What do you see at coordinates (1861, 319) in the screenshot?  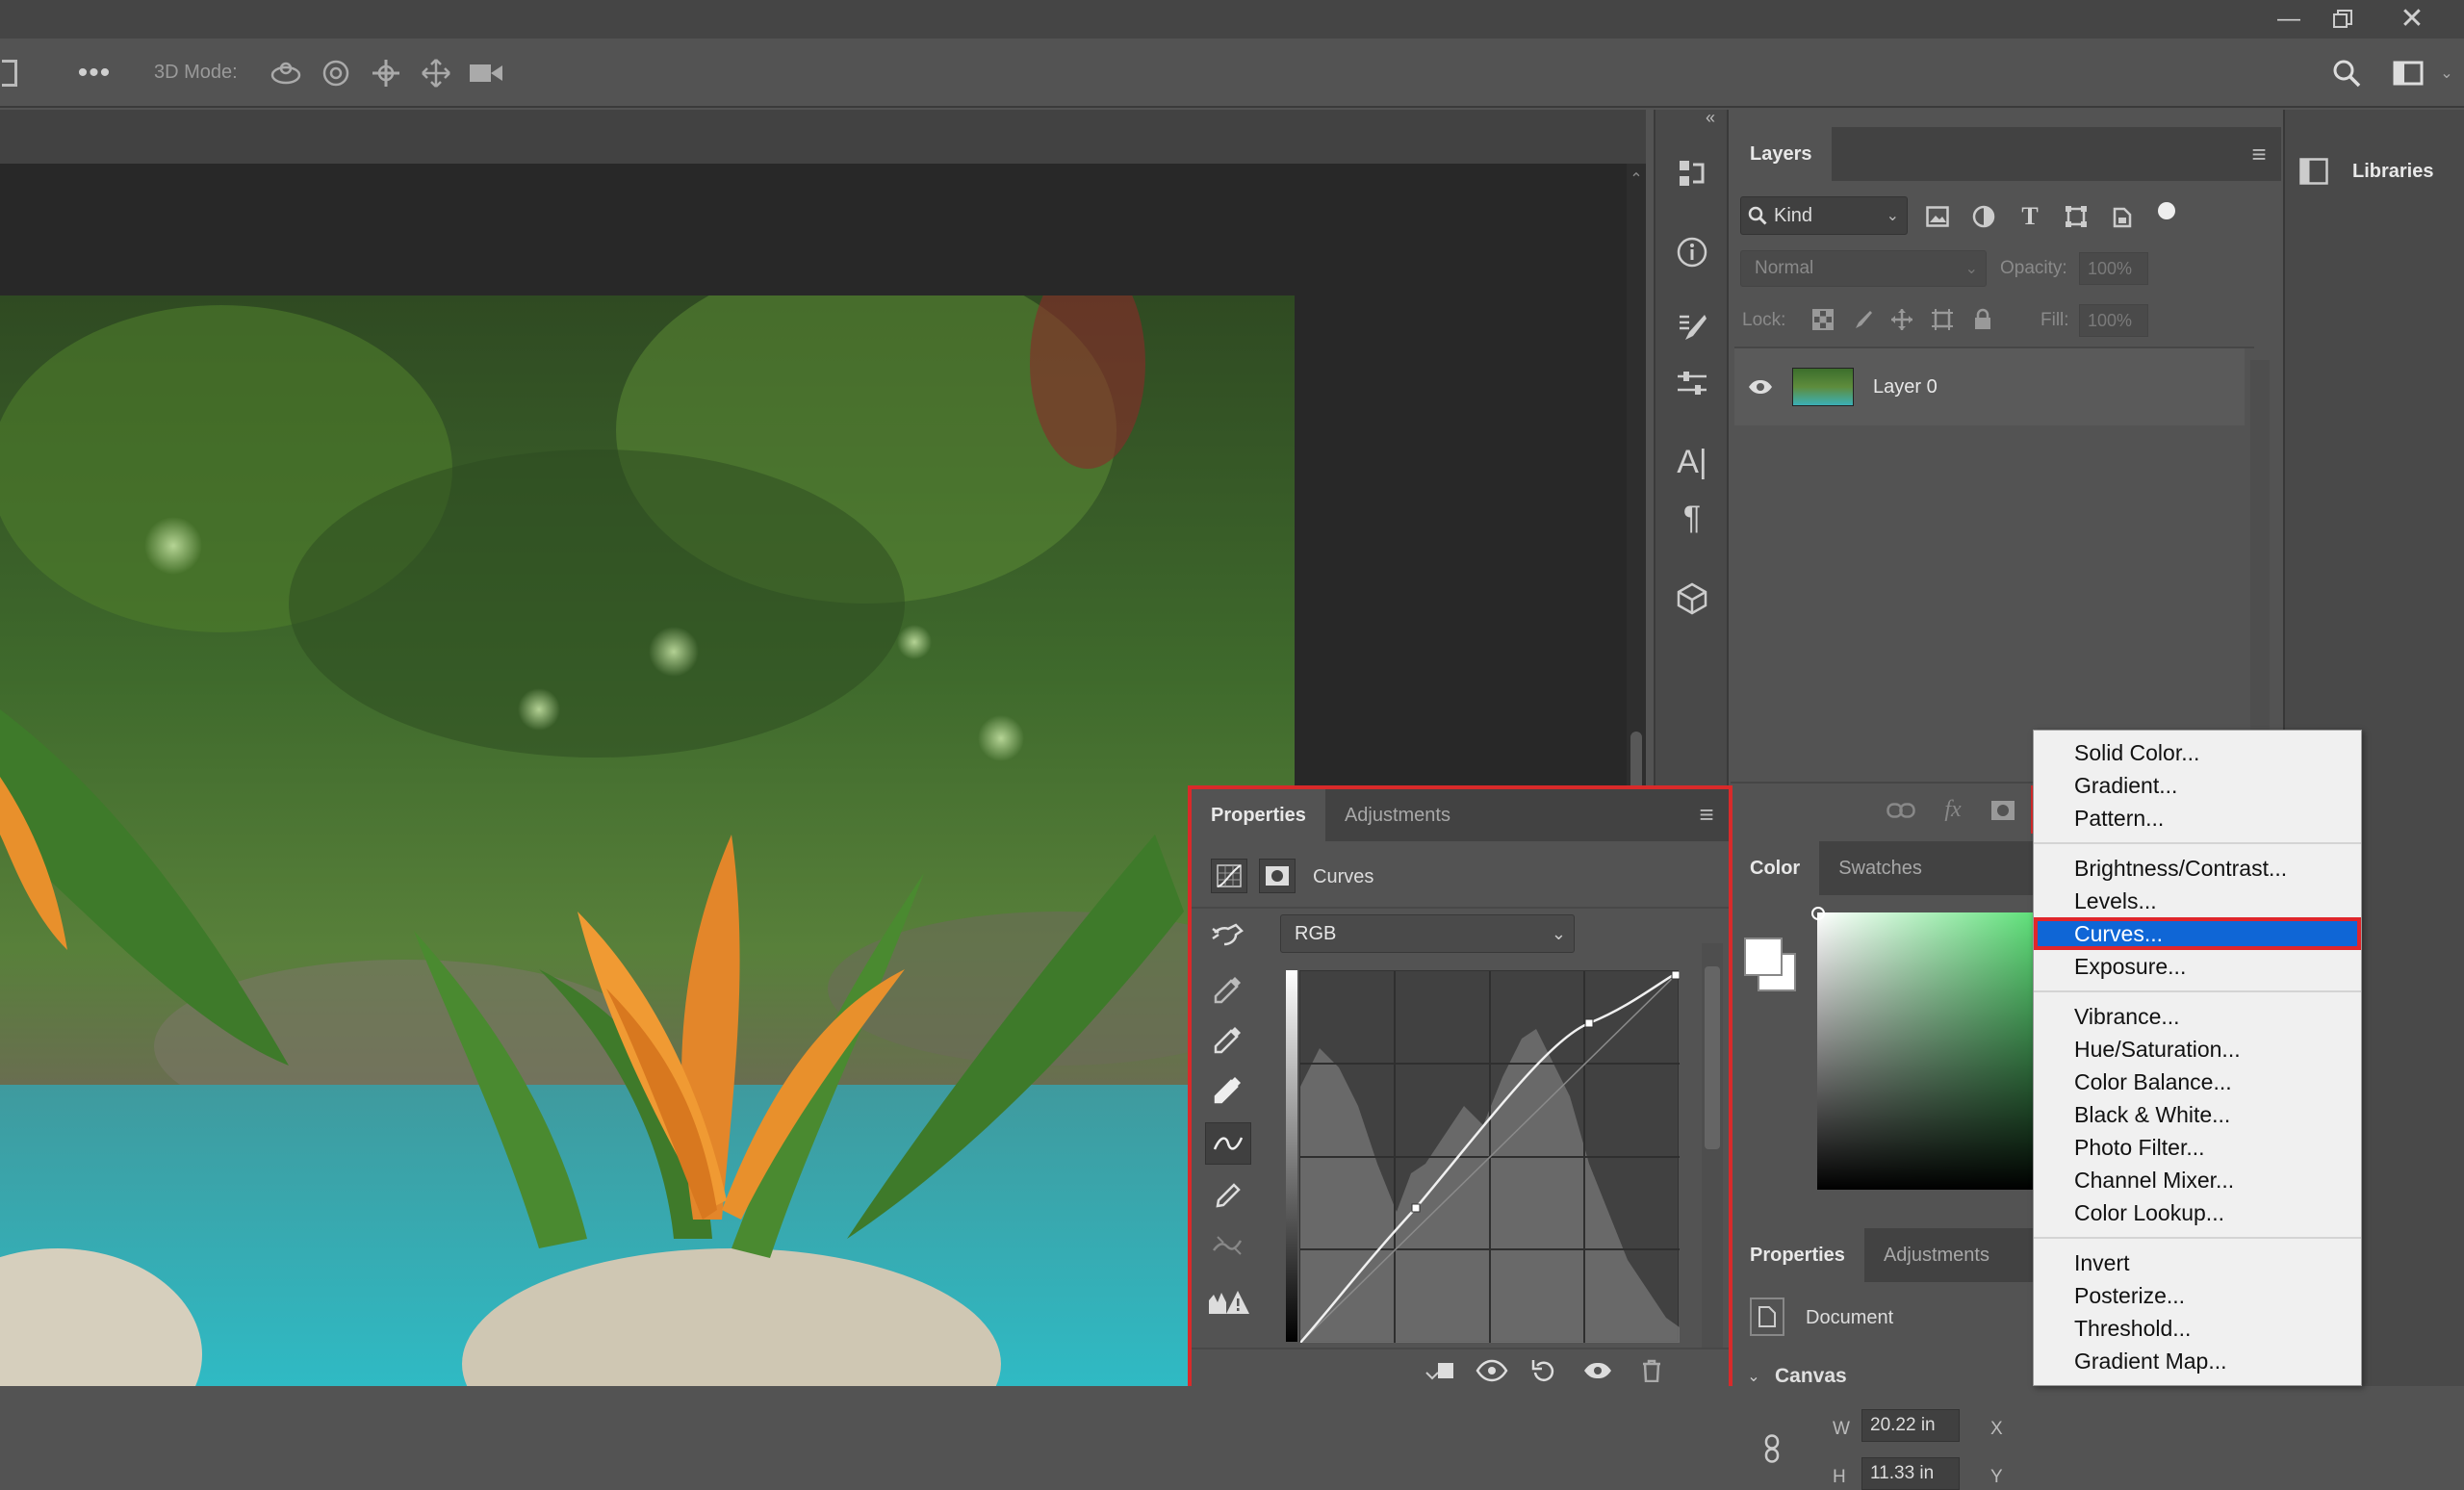 I see `lock-image-pixels-icon` at bounding box center [1861, 319].